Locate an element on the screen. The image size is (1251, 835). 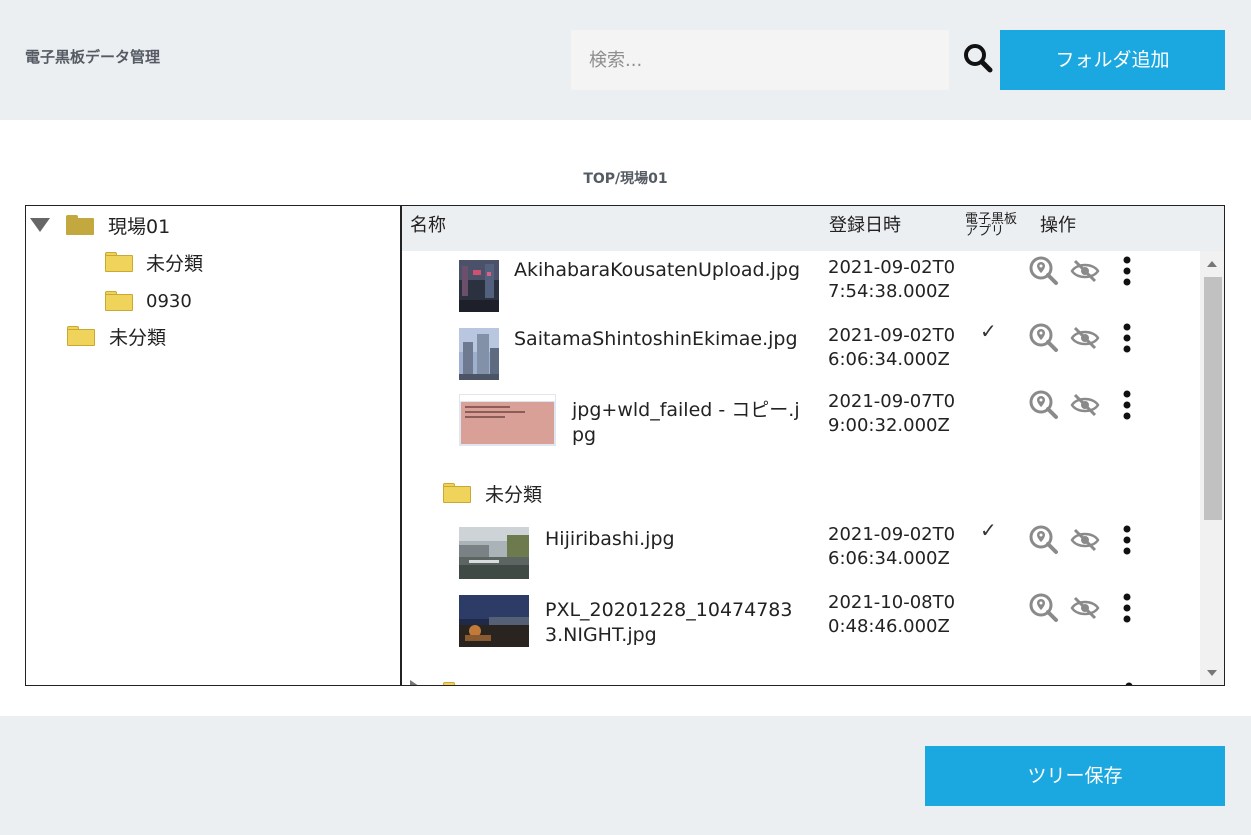
tree-item-label: 現場01 is located at coordinates (139, 226).